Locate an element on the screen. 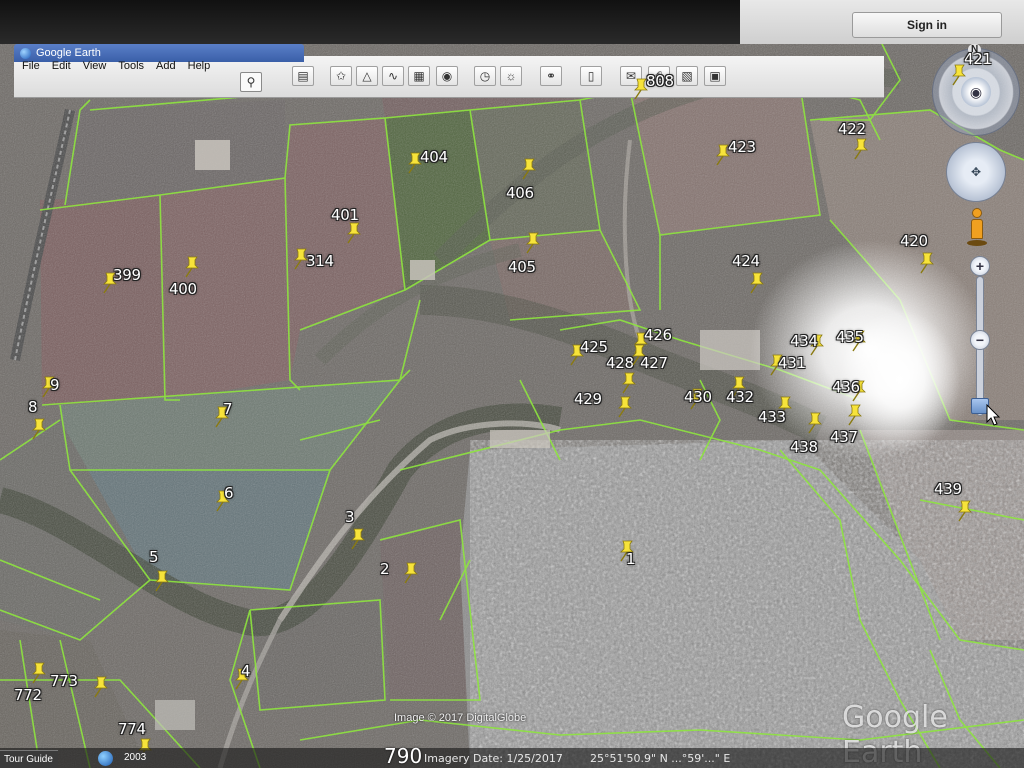 The image size is (1024, 768). screen-bezel is located at coordinates (370, 22).